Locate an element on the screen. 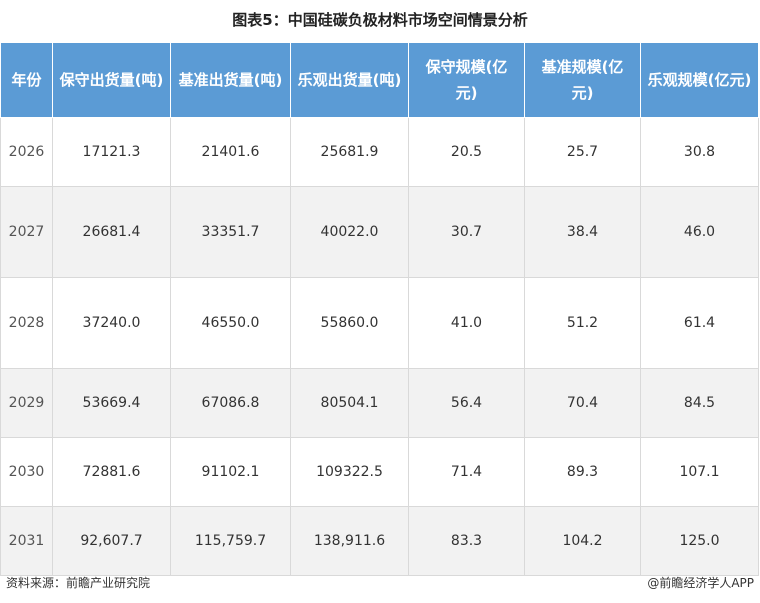 This screenshot has width=760, height=603. cell-value: 109322.5 is located at coordinates (349, 472).